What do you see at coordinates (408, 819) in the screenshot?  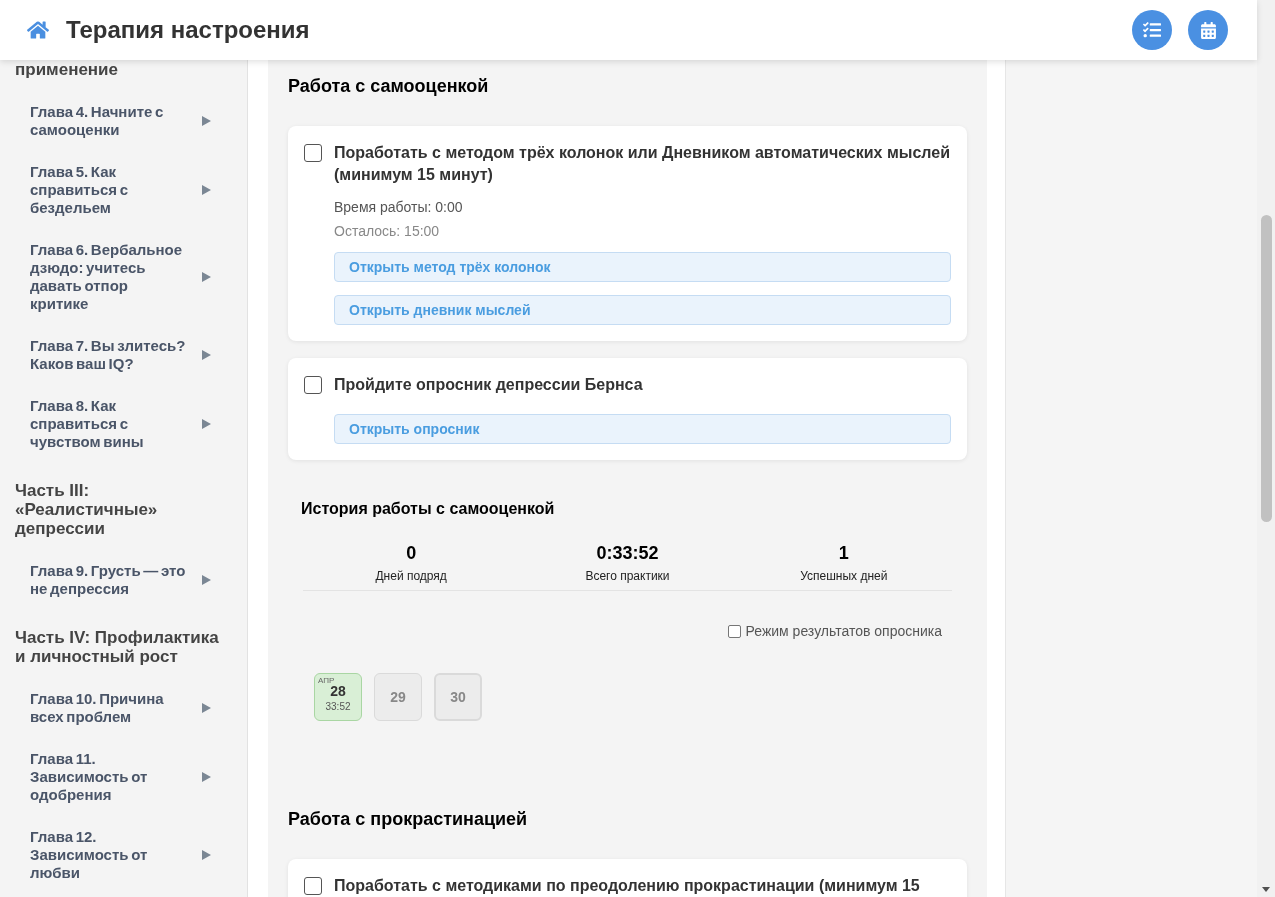 I see `section-title: Работа с прокрастинацией` at bounding box center [408, 819].